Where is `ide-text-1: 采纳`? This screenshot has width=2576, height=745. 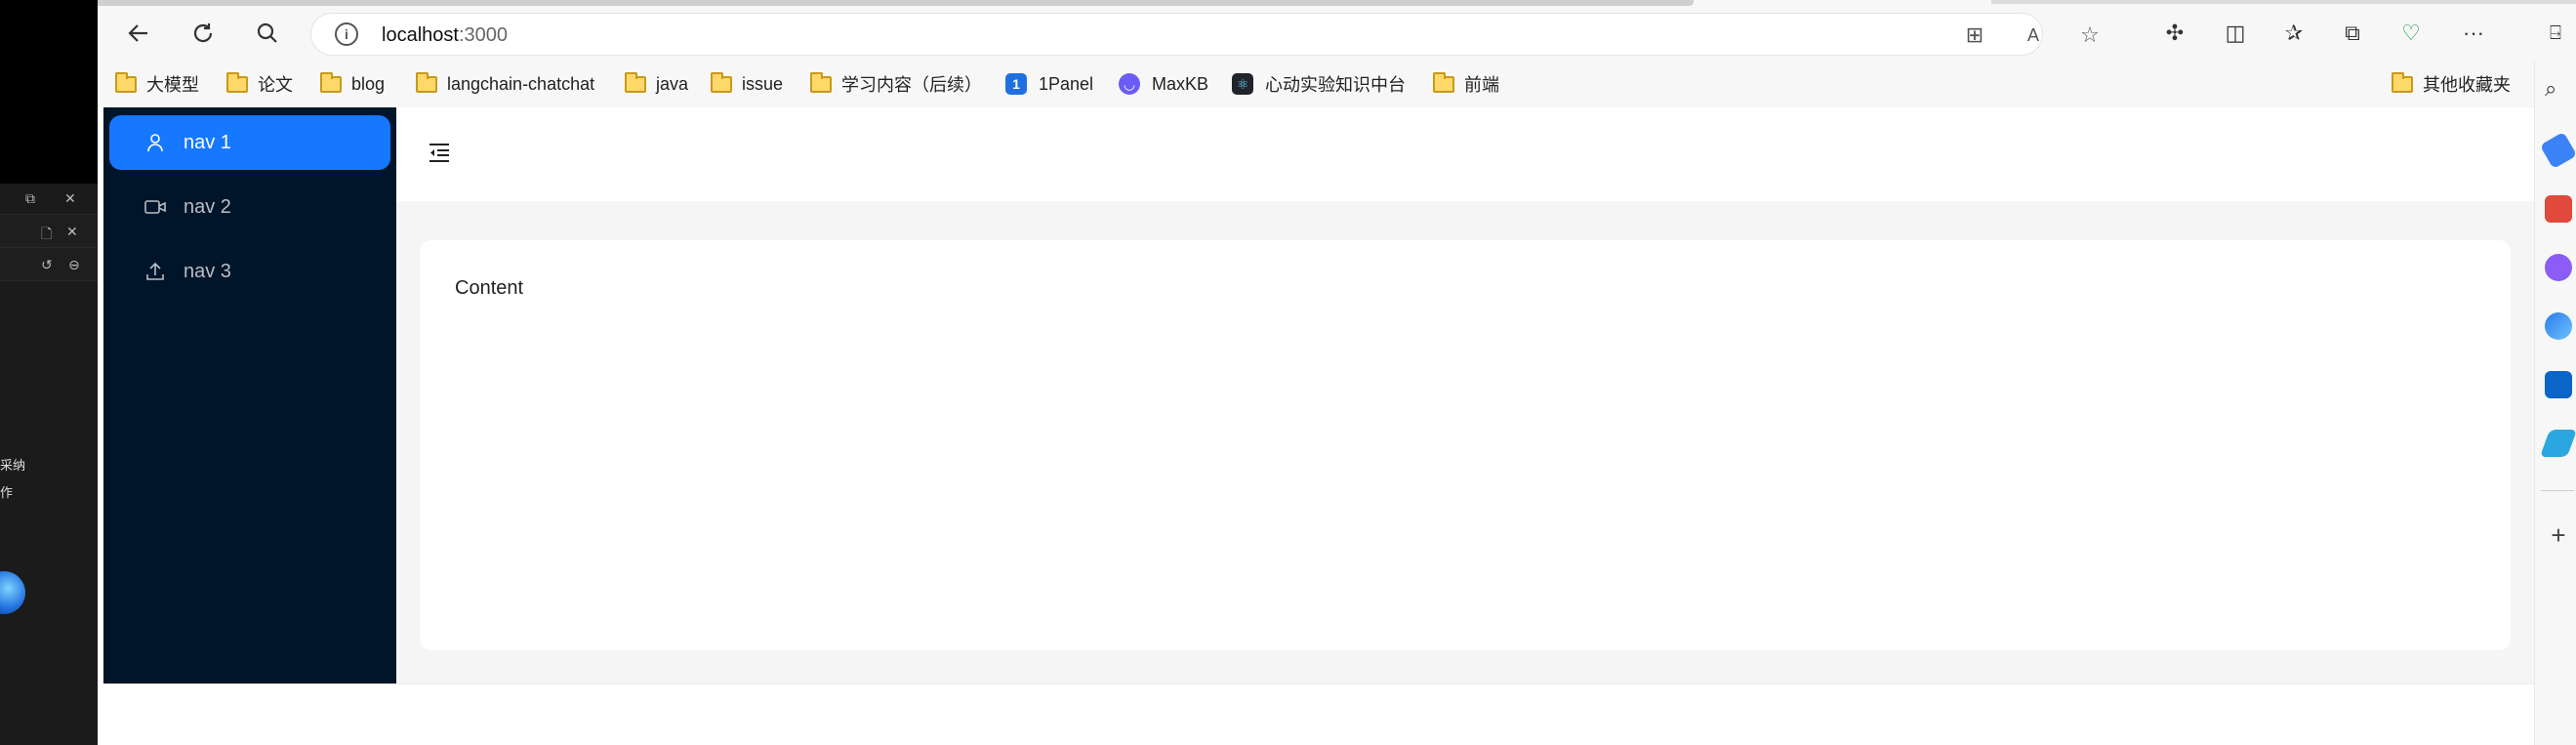 ide-text-1: 采纳 is located at coordinates (13, 466).